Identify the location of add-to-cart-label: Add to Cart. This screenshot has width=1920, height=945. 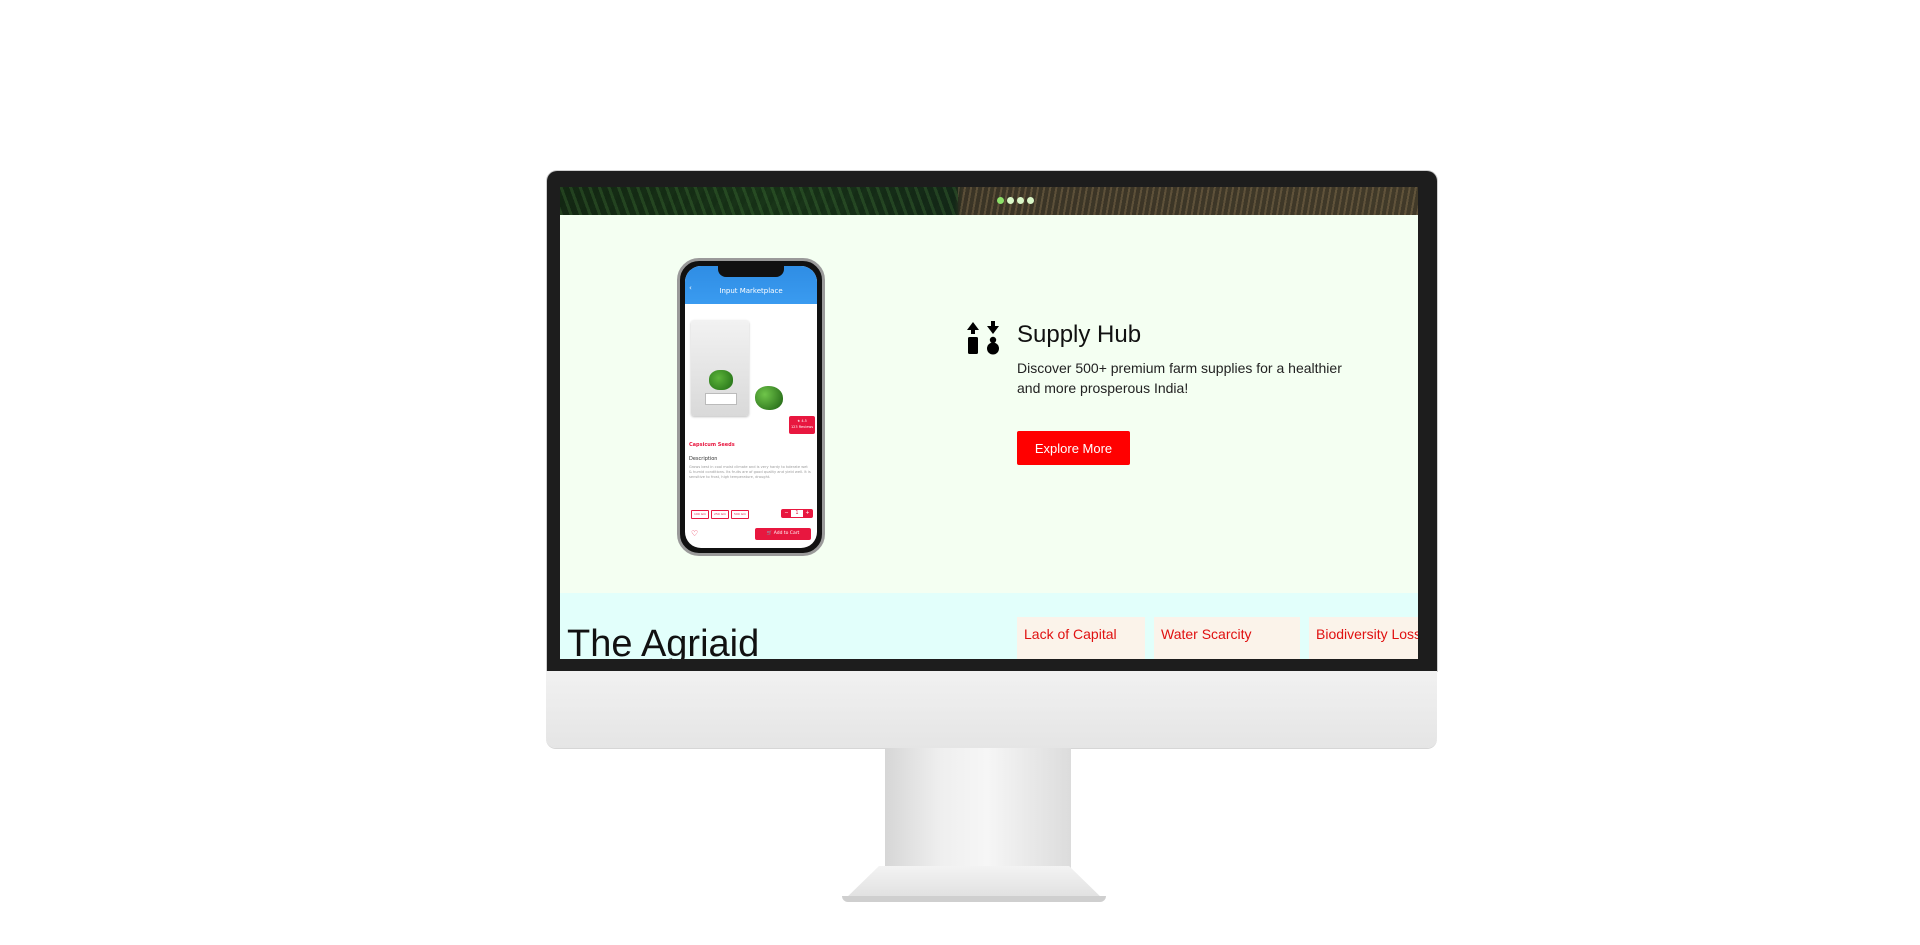
(786, 533).